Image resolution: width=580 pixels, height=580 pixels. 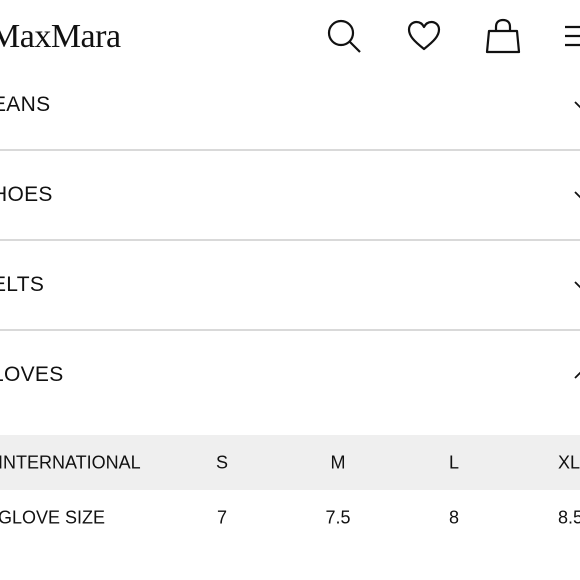 I want to click on table-header-cell: INTERNATIONAL, so click(x=70, y=462).